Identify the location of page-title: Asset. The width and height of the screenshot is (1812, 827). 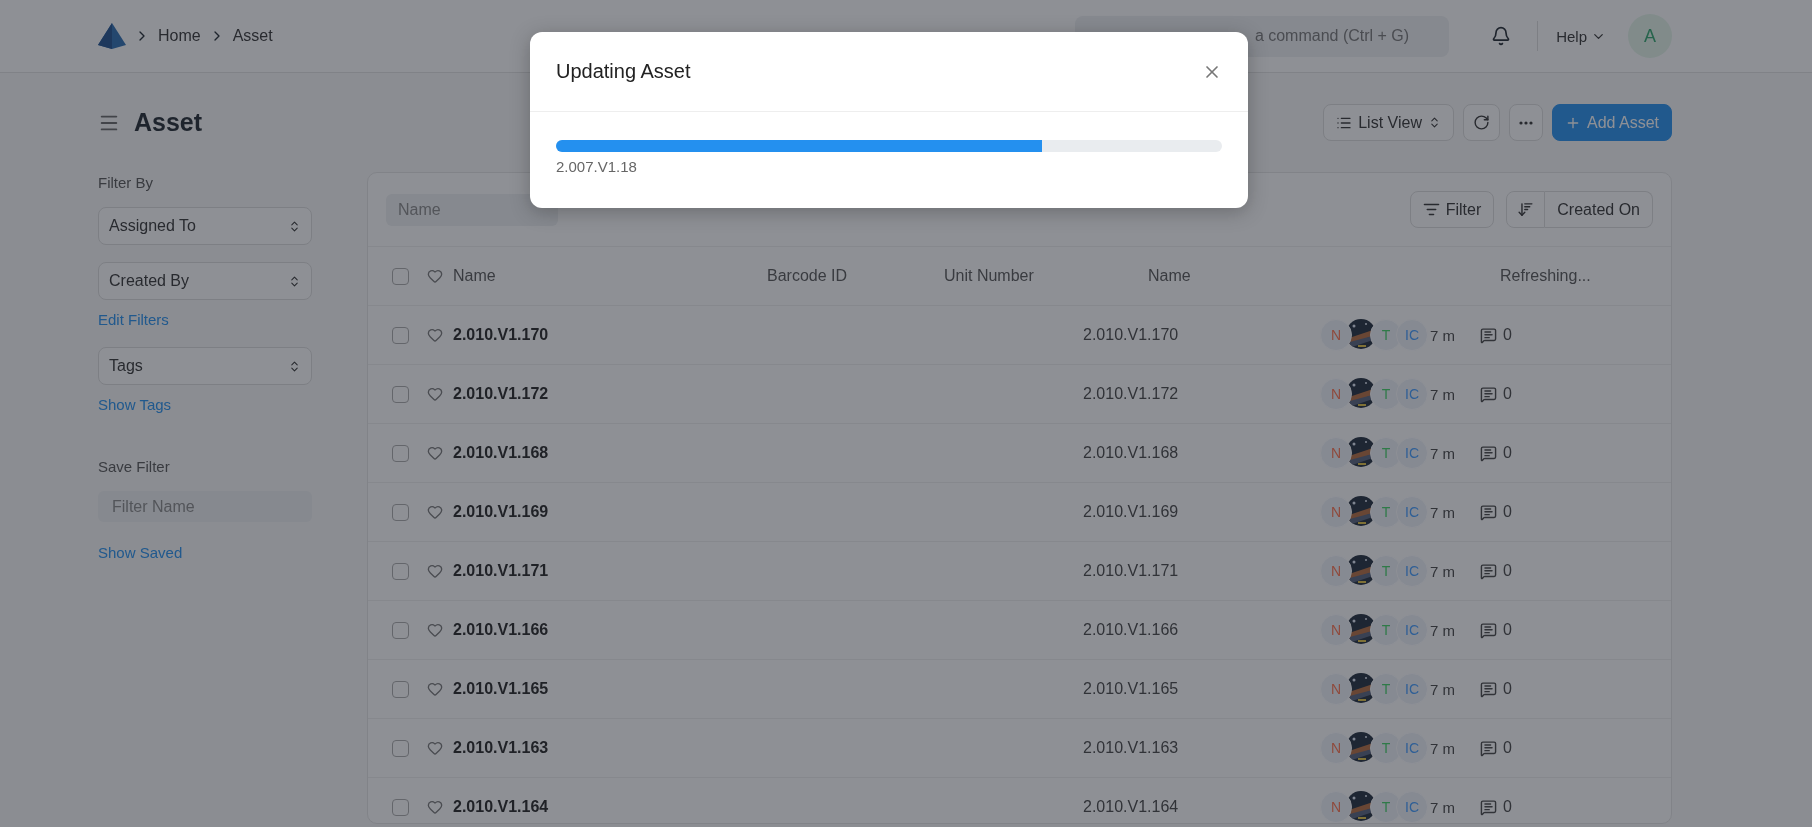
(168, 122).